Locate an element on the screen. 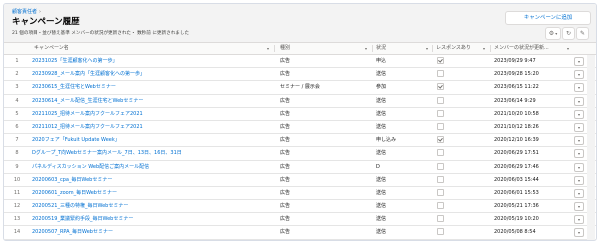 The image size is (600, 243). member-status: 申し込み is located at coordinates (386, 140).